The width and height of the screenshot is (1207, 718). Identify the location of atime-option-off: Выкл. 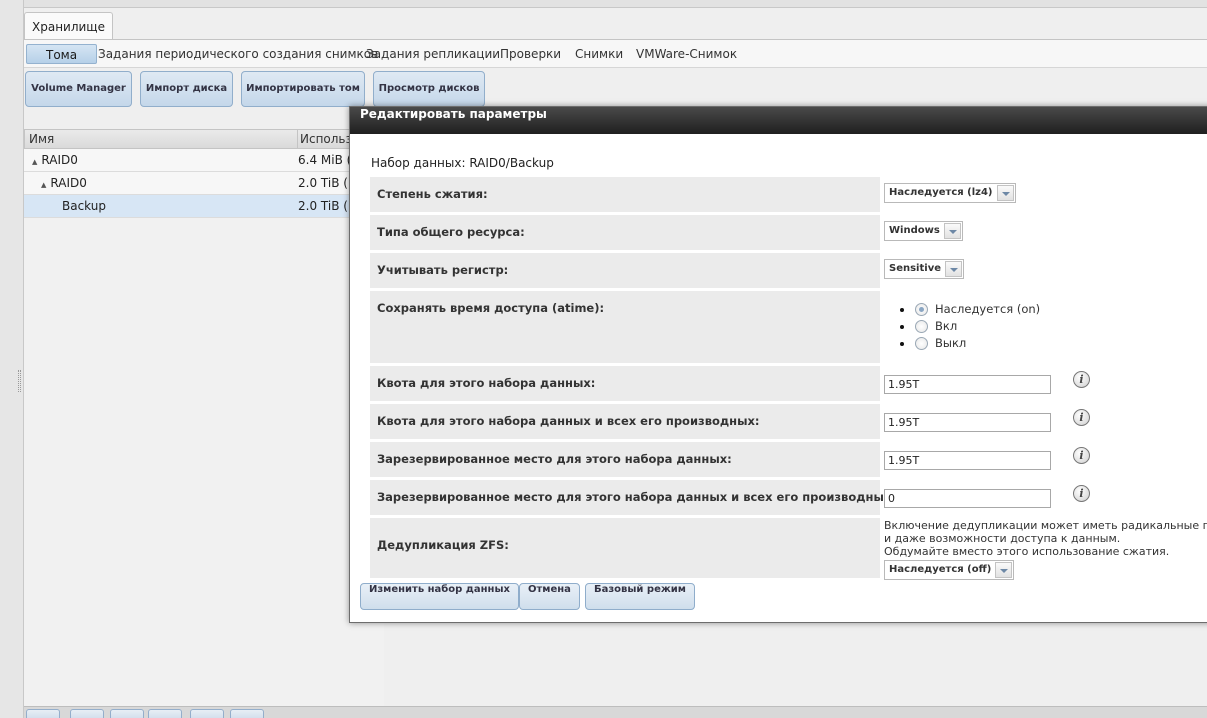
(962, 343).